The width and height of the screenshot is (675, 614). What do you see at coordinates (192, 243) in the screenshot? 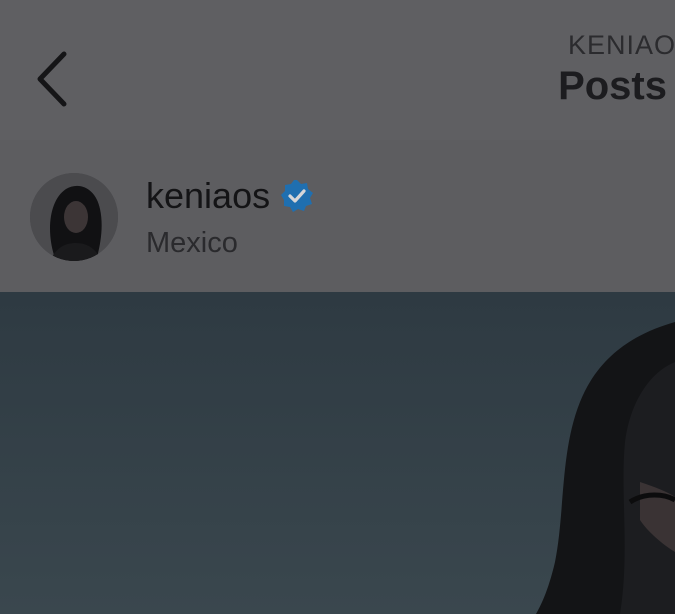
I see `location-link: Mexico` at bounding box center [192, 243].